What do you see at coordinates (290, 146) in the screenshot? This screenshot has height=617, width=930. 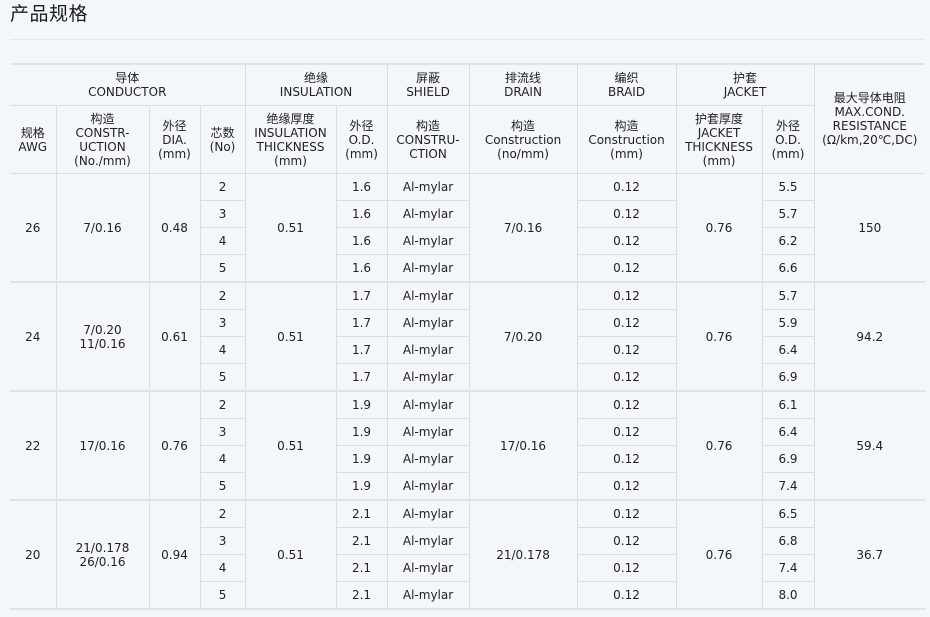 I see `header-en: INSULATION THICKNESS (mm)` at bounding box center [290, 146].